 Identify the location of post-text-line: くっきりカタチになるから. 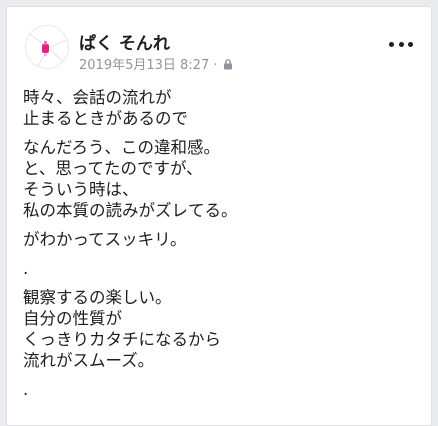
(122, 339).